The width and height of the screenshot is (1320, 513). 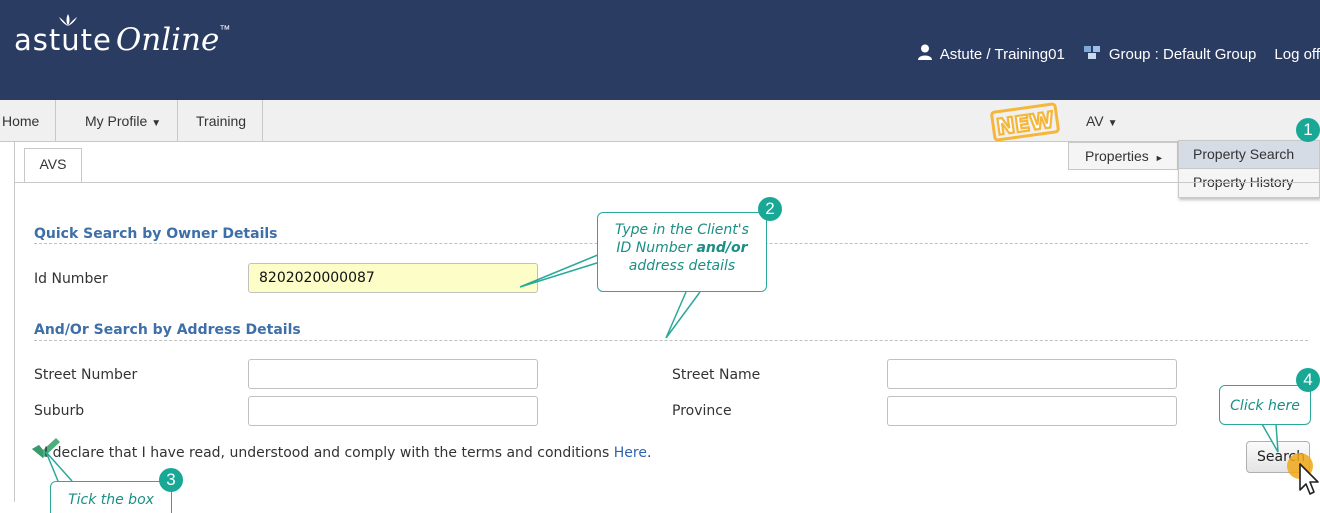 What do you see at coordinates (649, 453) in the screenshot?
I see `terms-period: .` at bounding box center [649, 453].